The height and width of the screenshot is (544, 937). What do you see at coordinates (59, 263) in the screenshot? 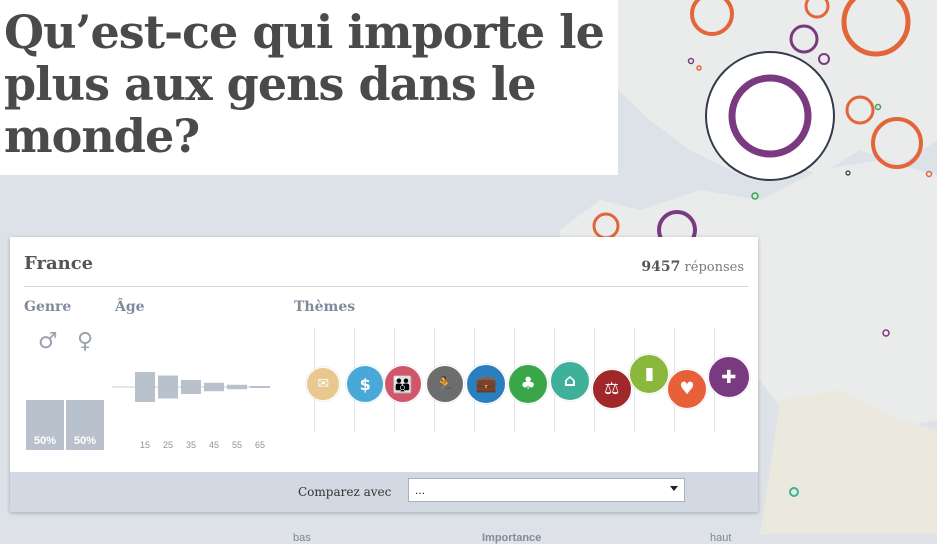
I see `country-name: France` at bounding box center [59, 263].